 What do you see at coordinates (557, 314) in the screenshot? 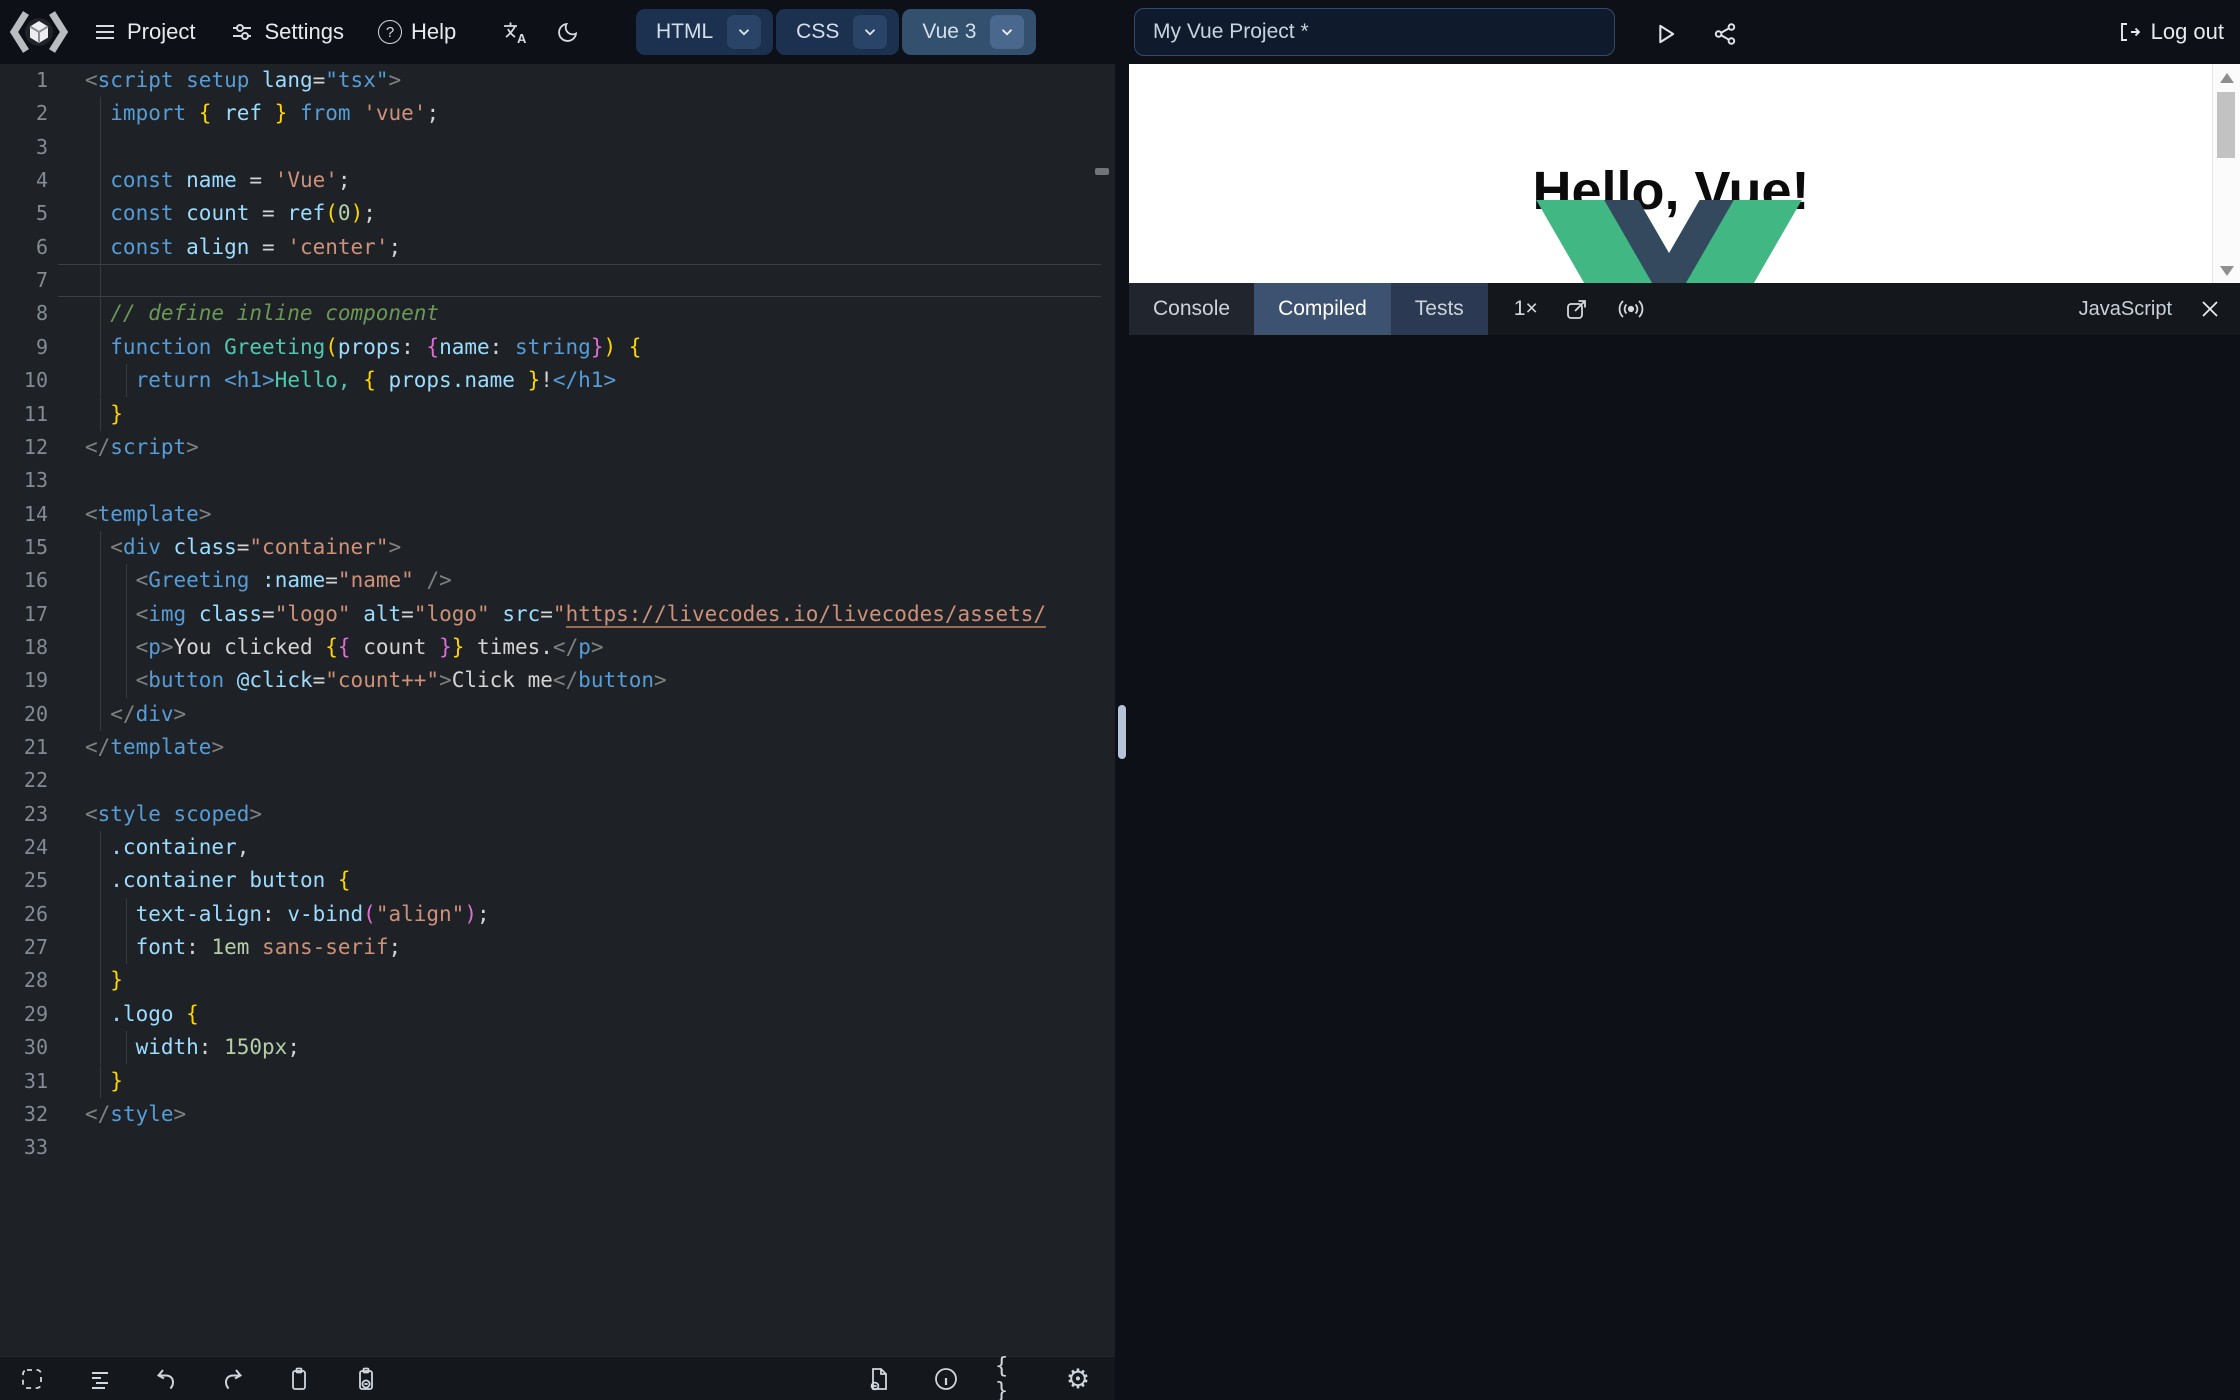
I see `code-line: 8 // define inline component` at bounding box center [557, 314].